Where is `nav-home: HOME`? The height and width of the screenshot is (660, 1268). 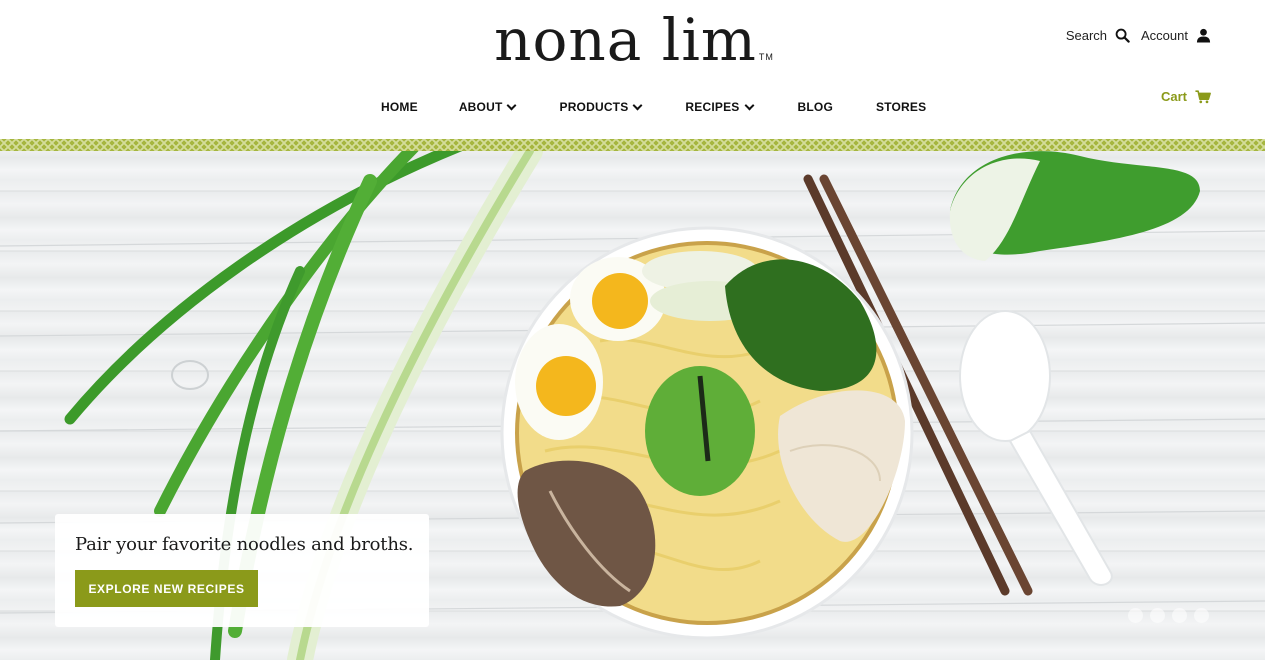
nav-home: HOME is located at coordinates (399, 107).